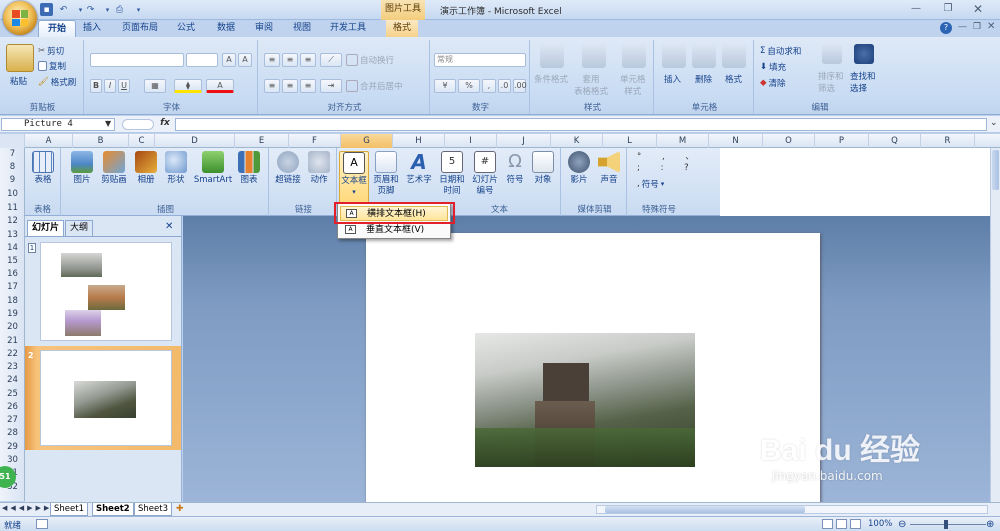 Image resolution: width=1000 pixels, height=531 pixels. What do you see at coordinates (860, 182) in the screenshot?
I see `sheet-cells-area` at bounding box center [860, 182].